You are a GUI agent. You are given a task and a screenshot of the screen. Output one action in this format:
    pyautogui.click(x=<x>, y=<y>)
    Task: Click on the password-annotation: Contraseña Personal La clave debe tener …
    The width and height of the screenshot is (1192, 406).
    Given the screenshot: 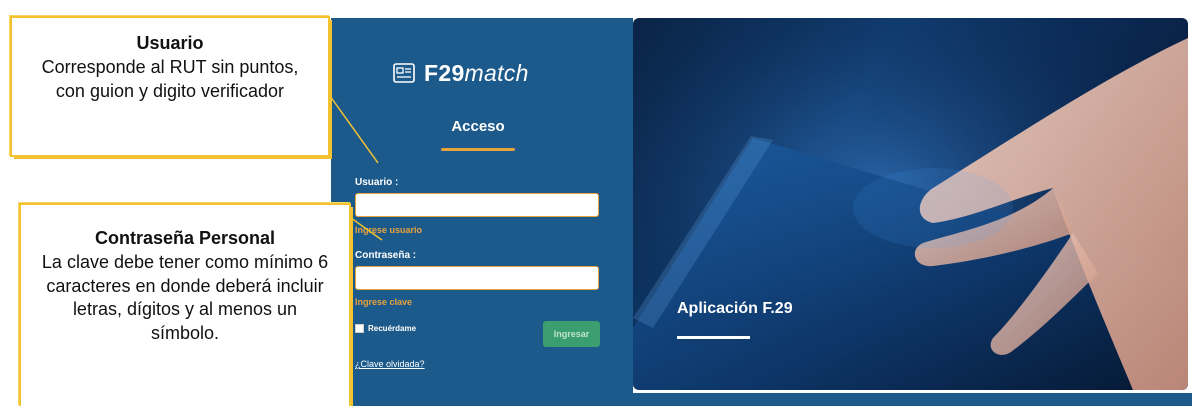 What is the action you would take?
    pyautogui.click(x=185, y=304)
    